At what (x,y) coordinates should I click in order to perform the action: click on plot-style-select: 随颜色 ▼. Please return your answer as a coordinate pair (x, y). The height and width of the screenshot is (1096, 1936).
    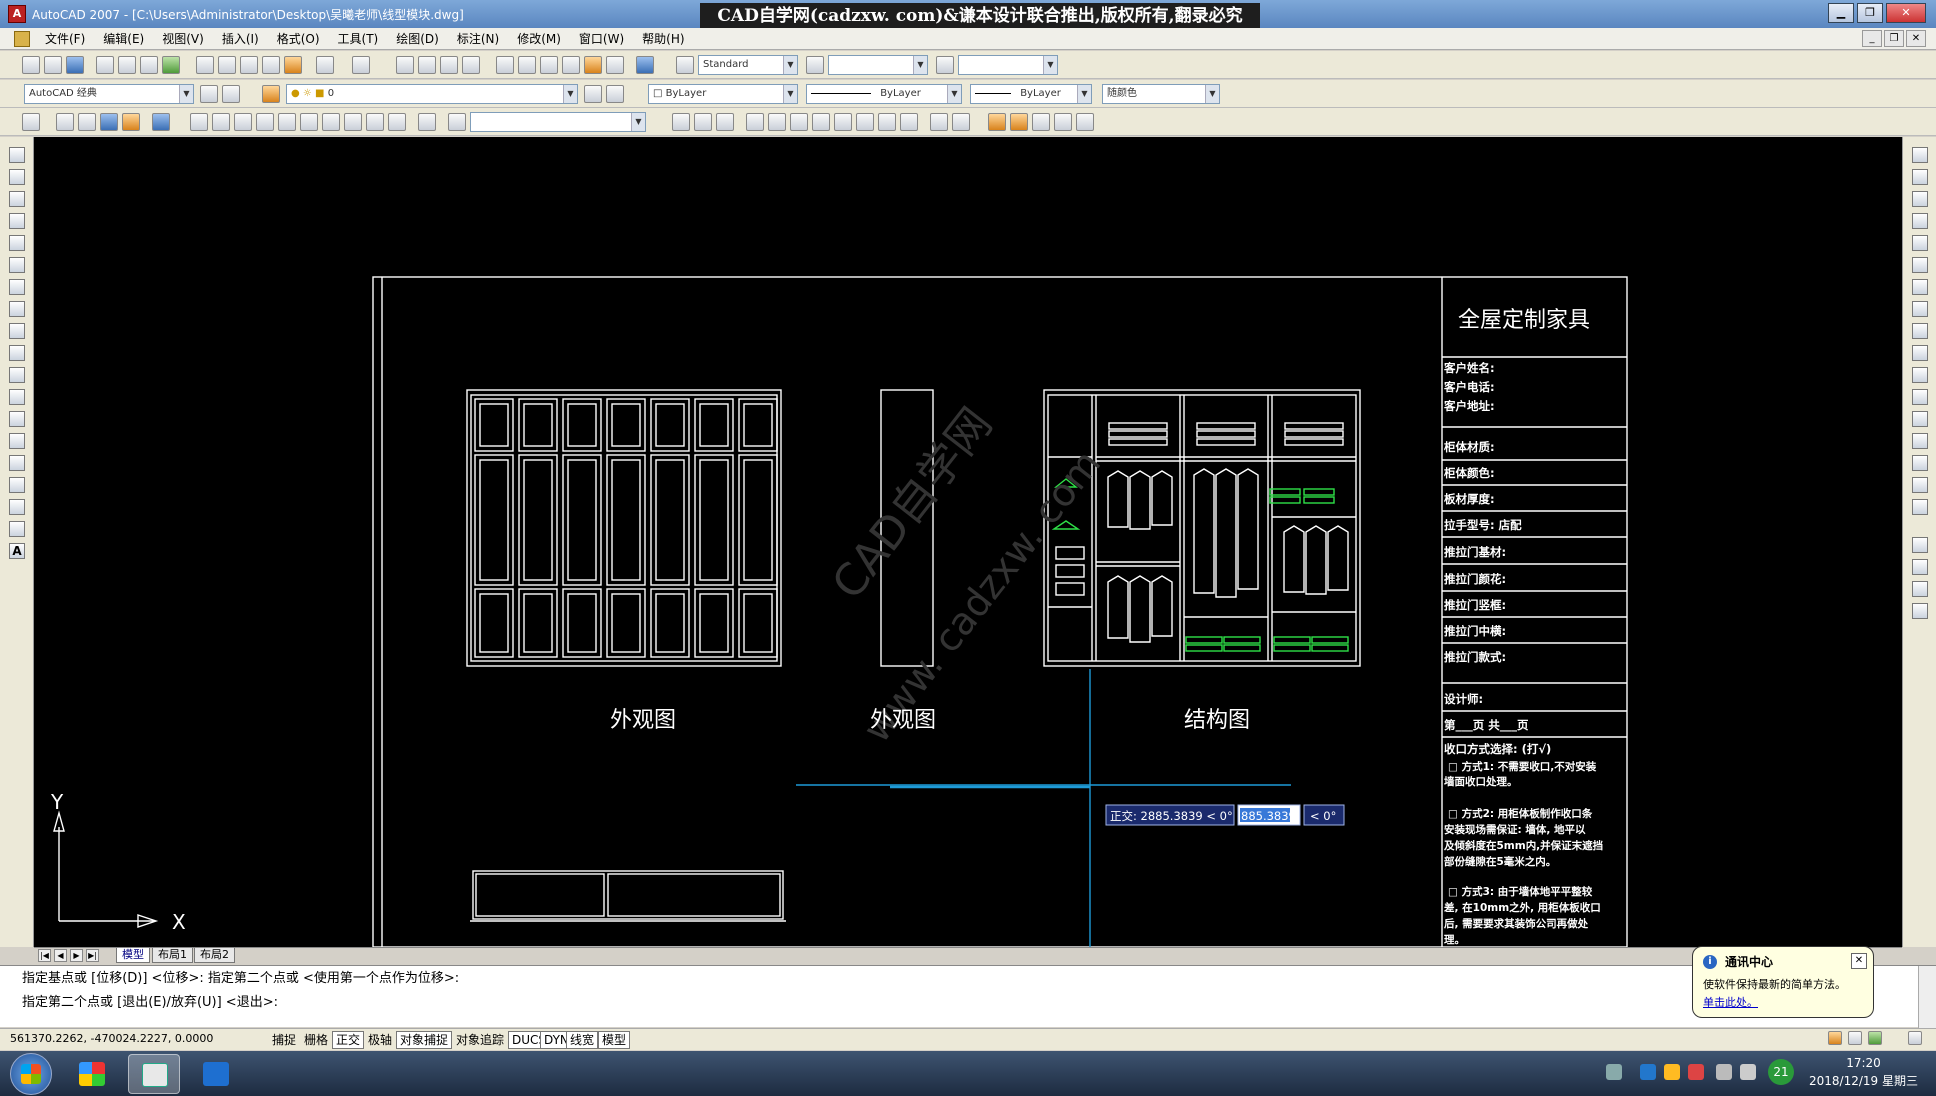
    Looking at the image, I should click on (1161, 94).